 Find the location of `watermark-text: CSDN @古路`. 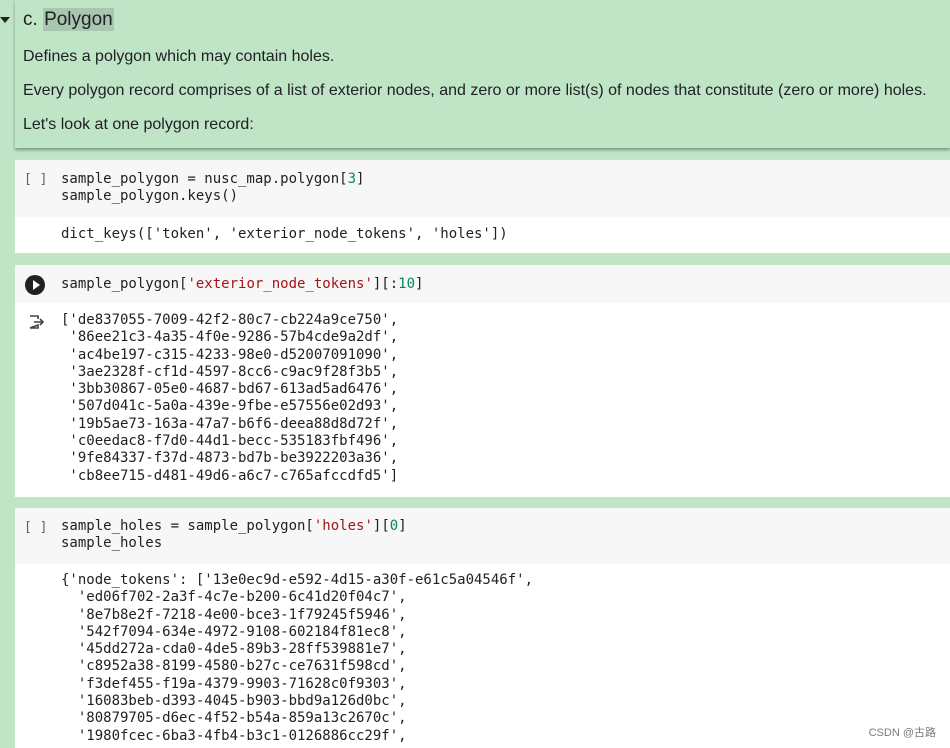

watermark-text: CSDN @古路 is located at coordinates (902, 733).